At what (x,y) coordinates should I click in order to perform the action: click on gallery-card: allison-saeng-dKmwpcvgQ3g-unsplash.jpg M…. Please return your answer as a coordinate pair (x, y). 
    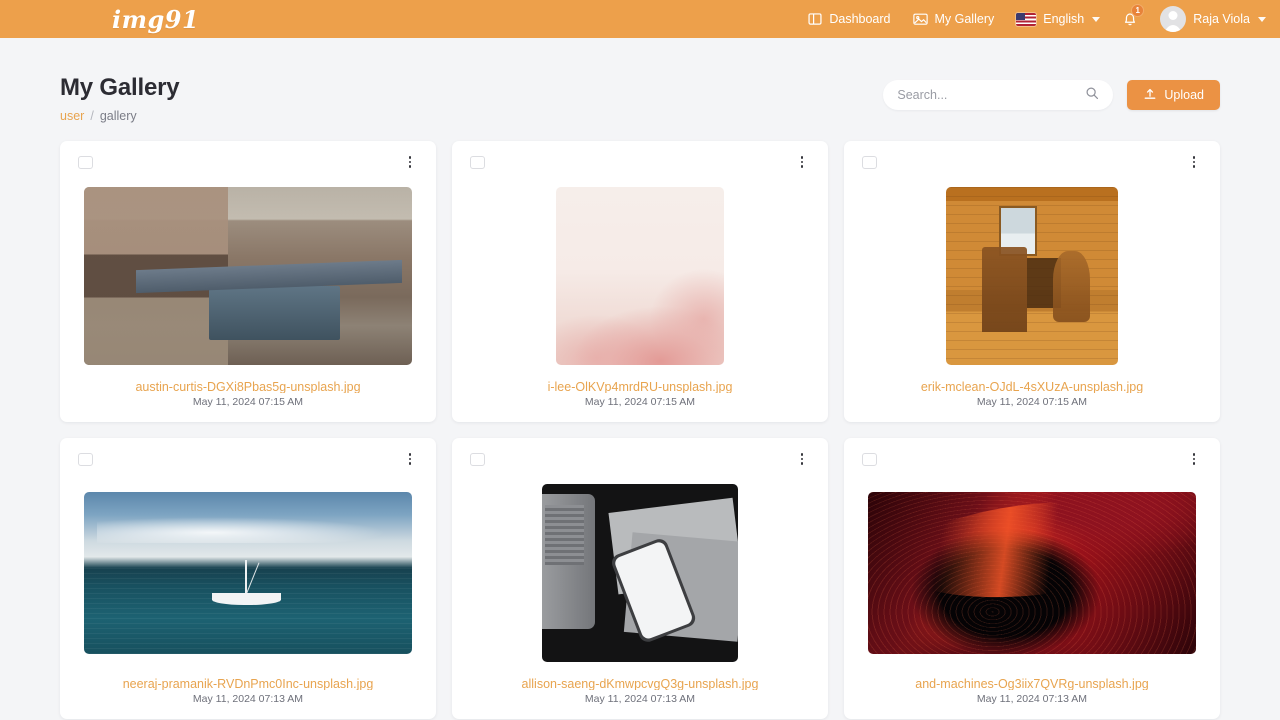
    Looking at the image, I should click on (640, 578).